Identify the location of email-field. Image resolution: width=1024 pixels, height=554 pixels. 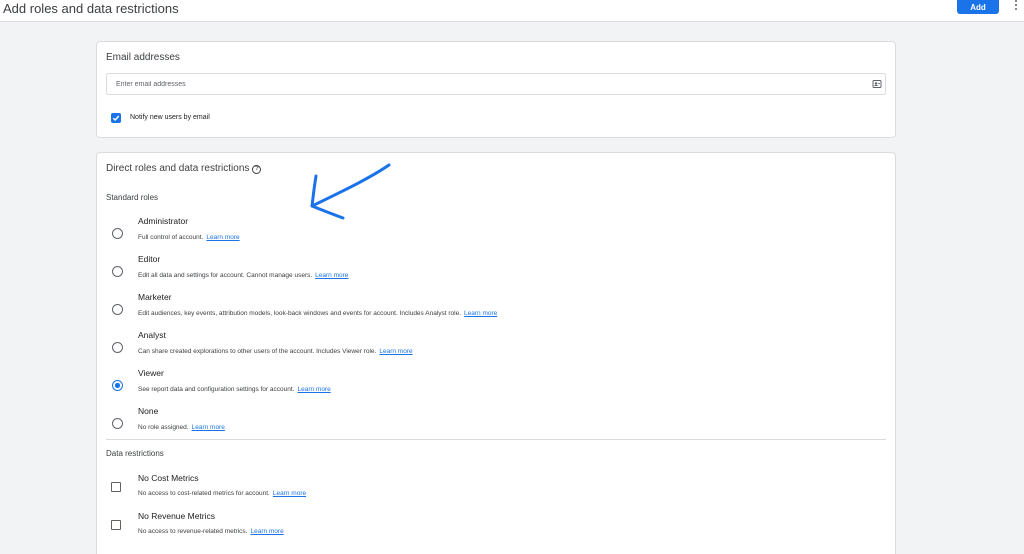
(496, 84).